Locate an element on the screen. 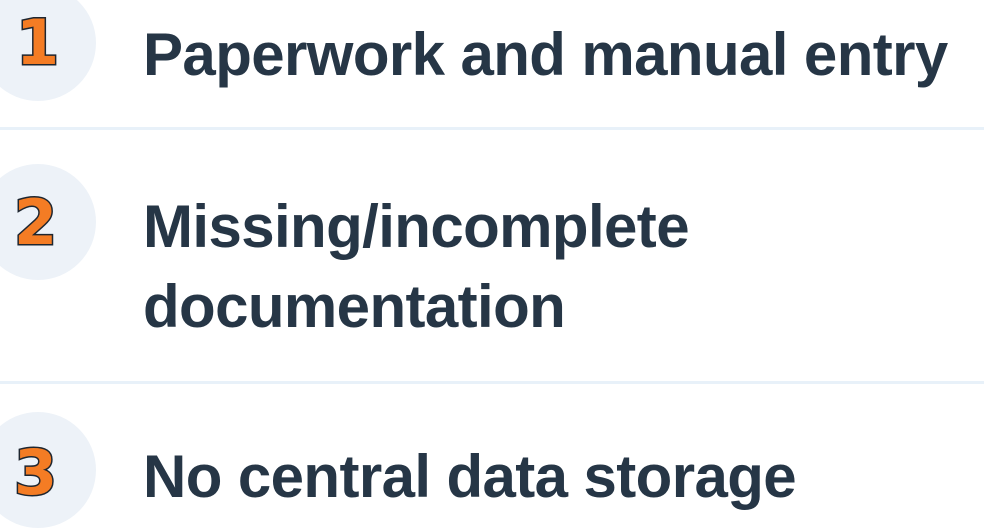  number-3: 3 is located at coordinates (35, 472).